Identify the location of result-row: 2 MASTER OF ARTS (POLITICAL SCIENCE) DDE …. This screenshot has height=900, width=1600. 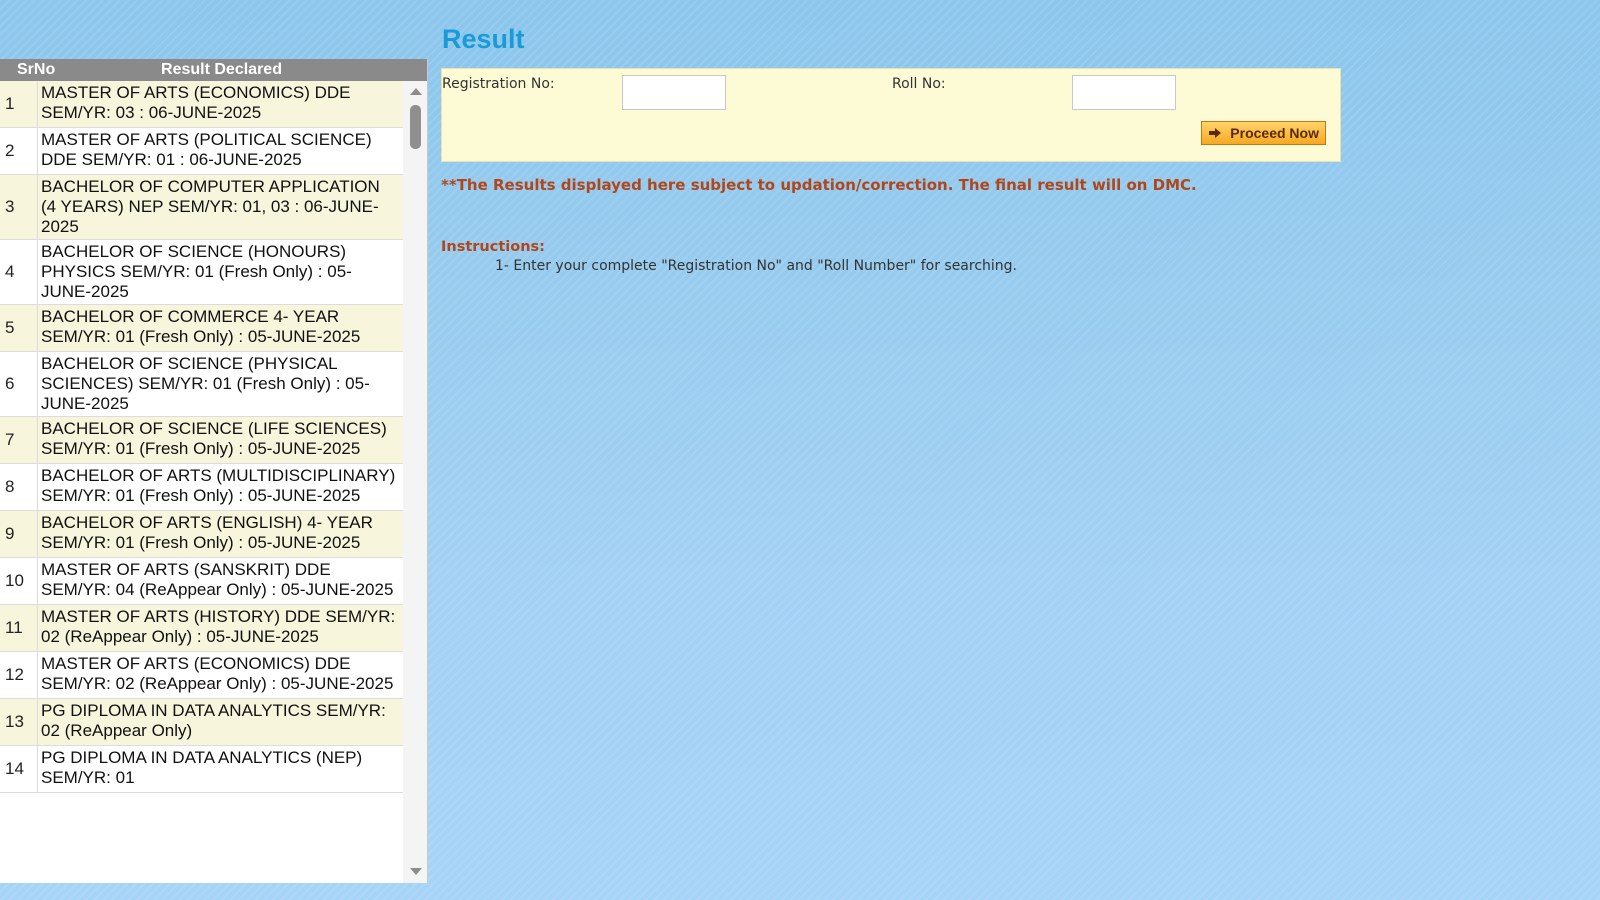
(201, 151).